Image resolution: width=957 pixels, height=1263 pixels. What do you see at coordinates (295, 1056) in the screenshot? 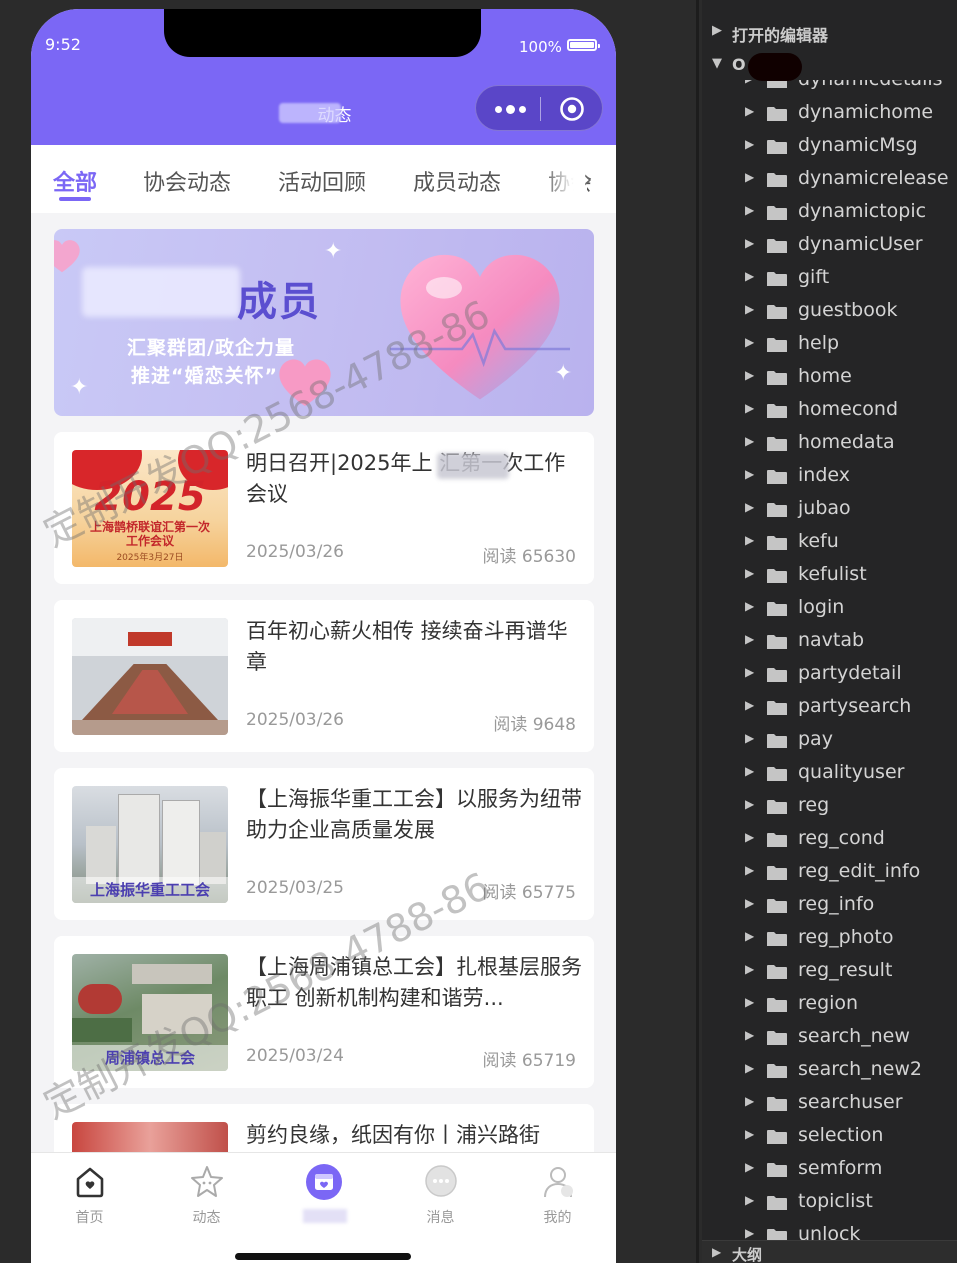
I see `article-date: 2025/03/24` at bounding box center [295, 1056].